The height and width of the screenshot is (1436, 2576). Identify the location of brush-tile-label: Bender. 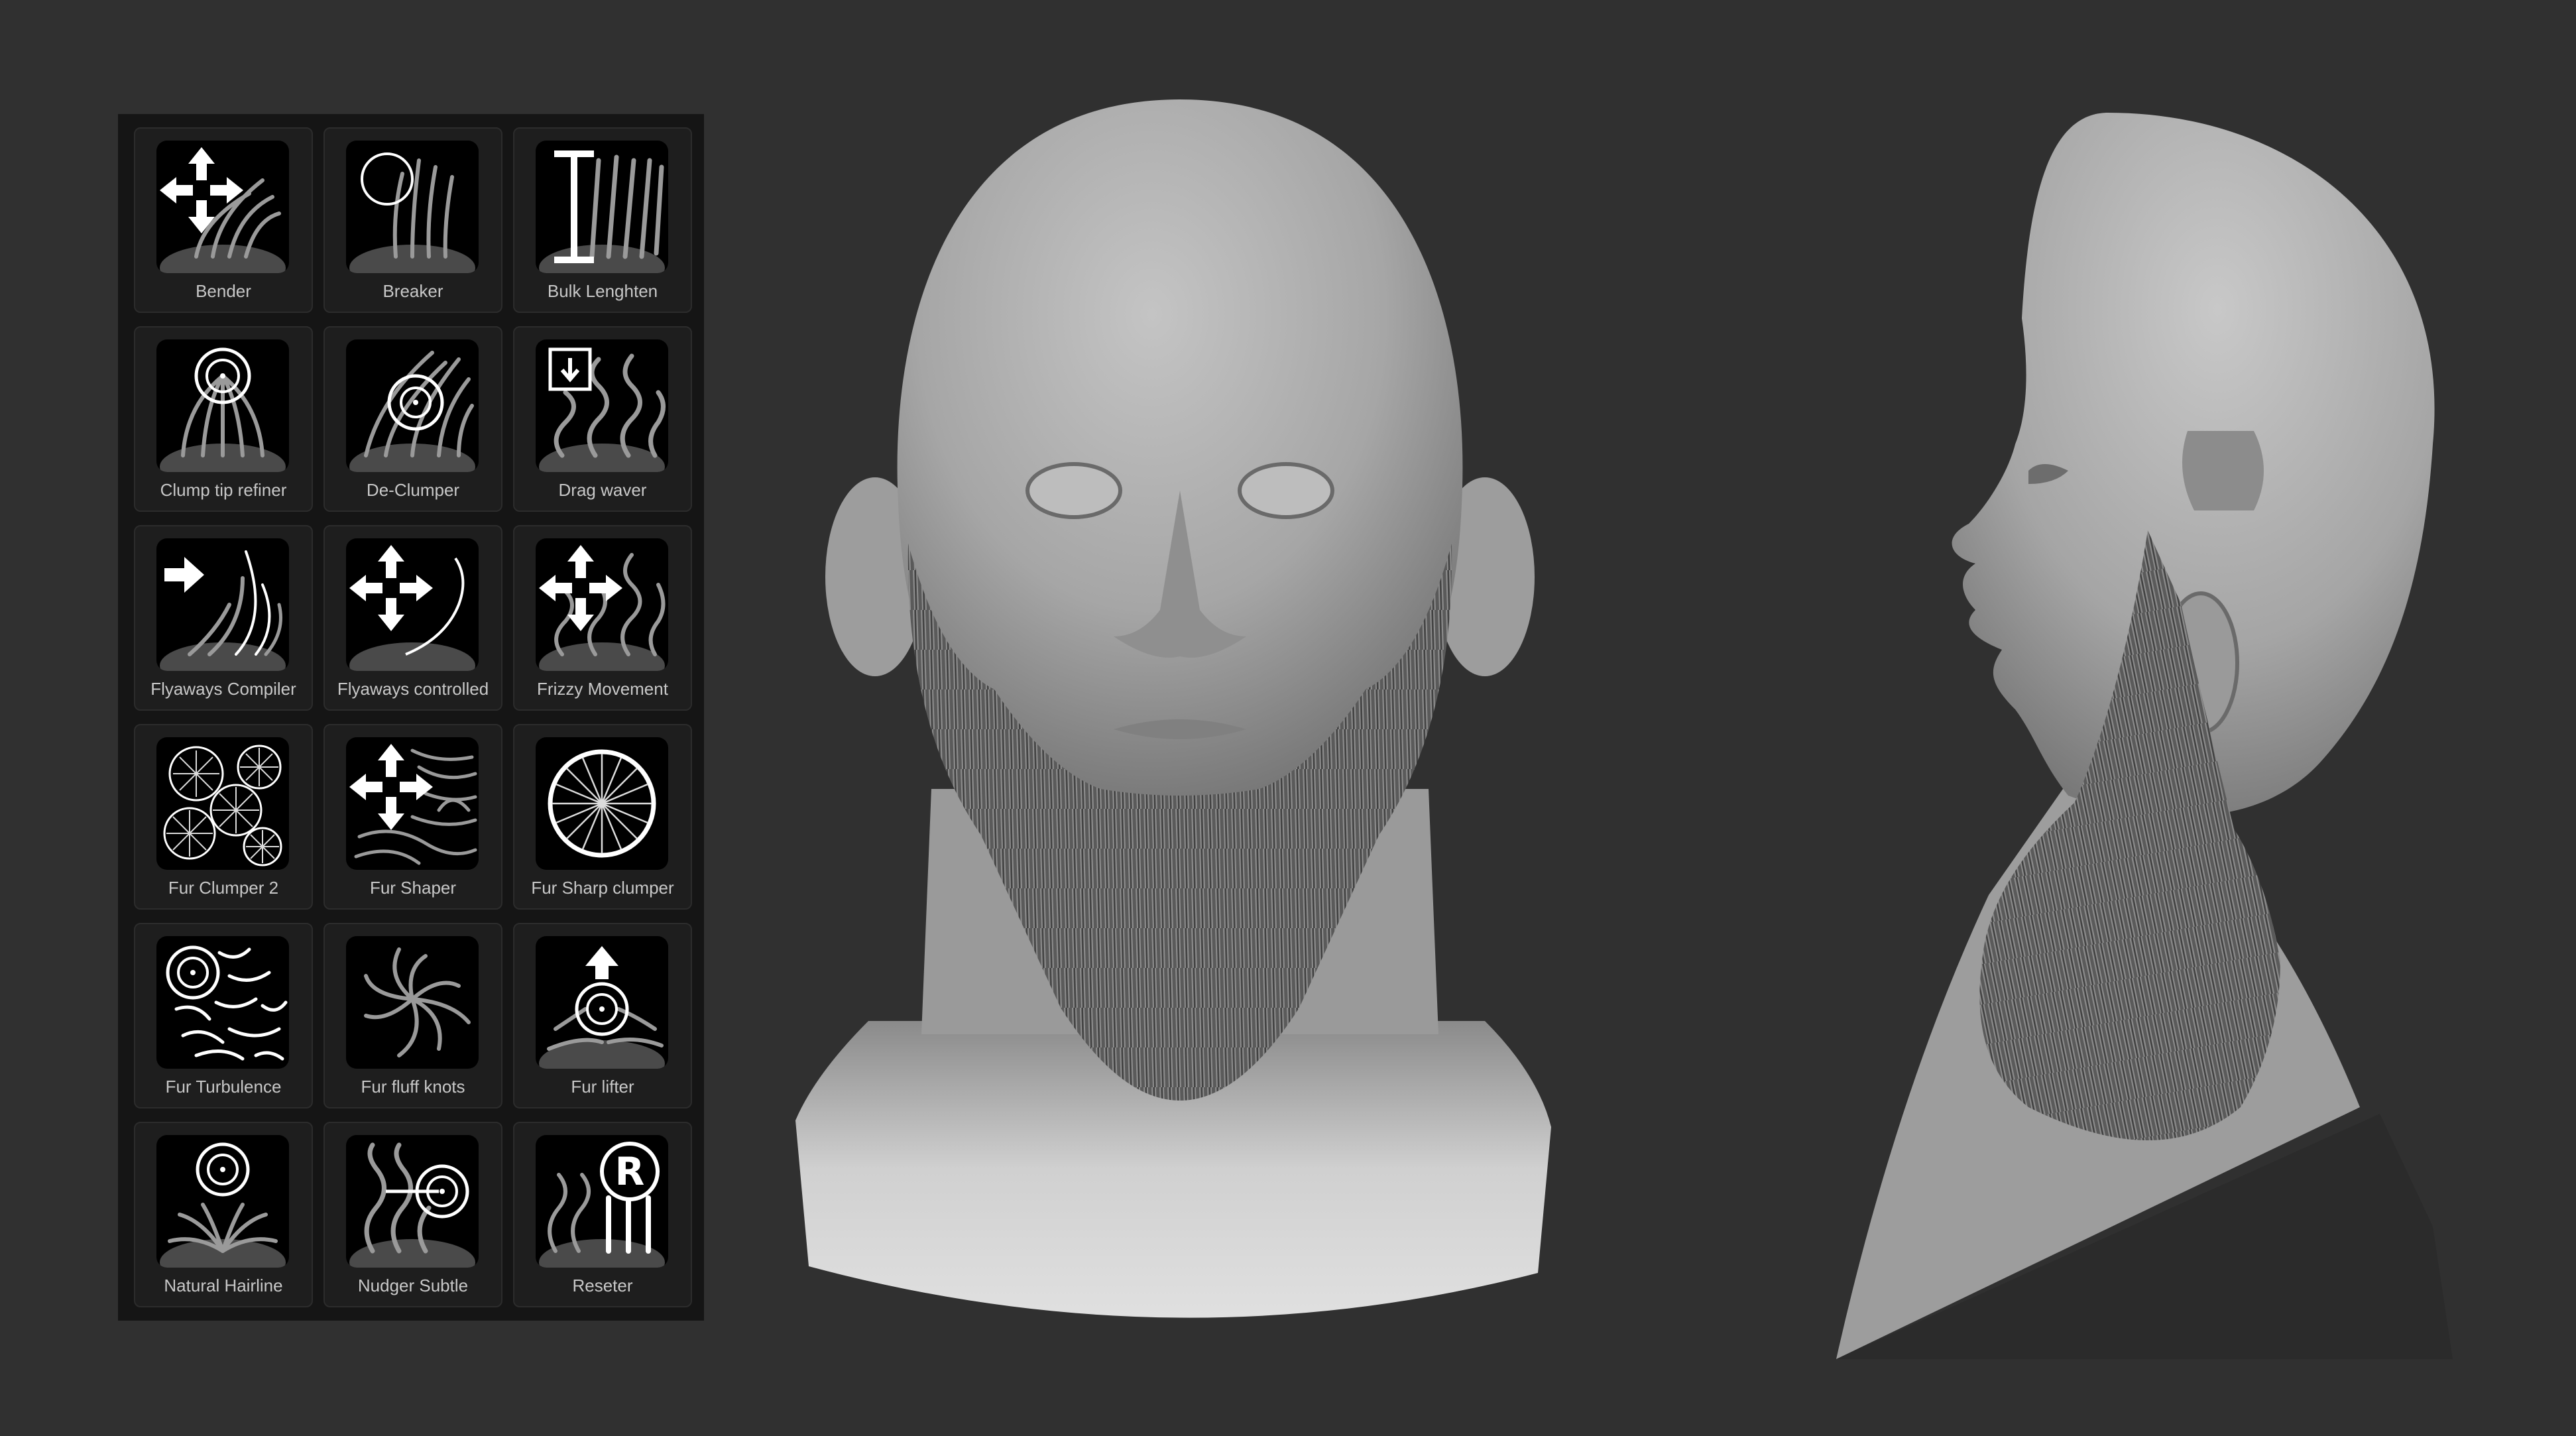
(224, 291).